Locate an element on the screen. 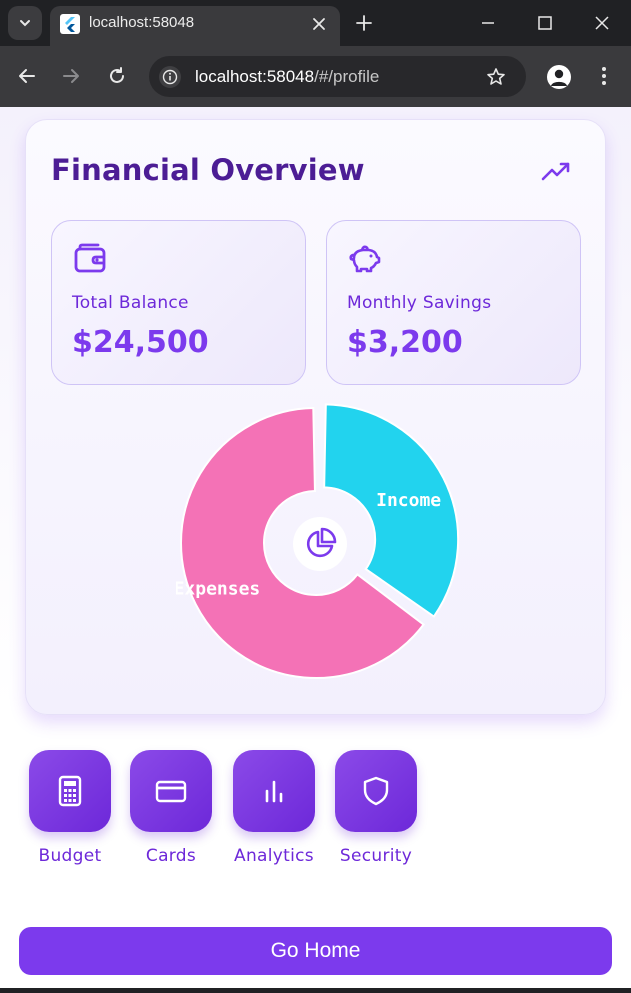 Image resolution: width=631 pixels, height=993 pixels. budget-button is located at coordinates (70, 791).